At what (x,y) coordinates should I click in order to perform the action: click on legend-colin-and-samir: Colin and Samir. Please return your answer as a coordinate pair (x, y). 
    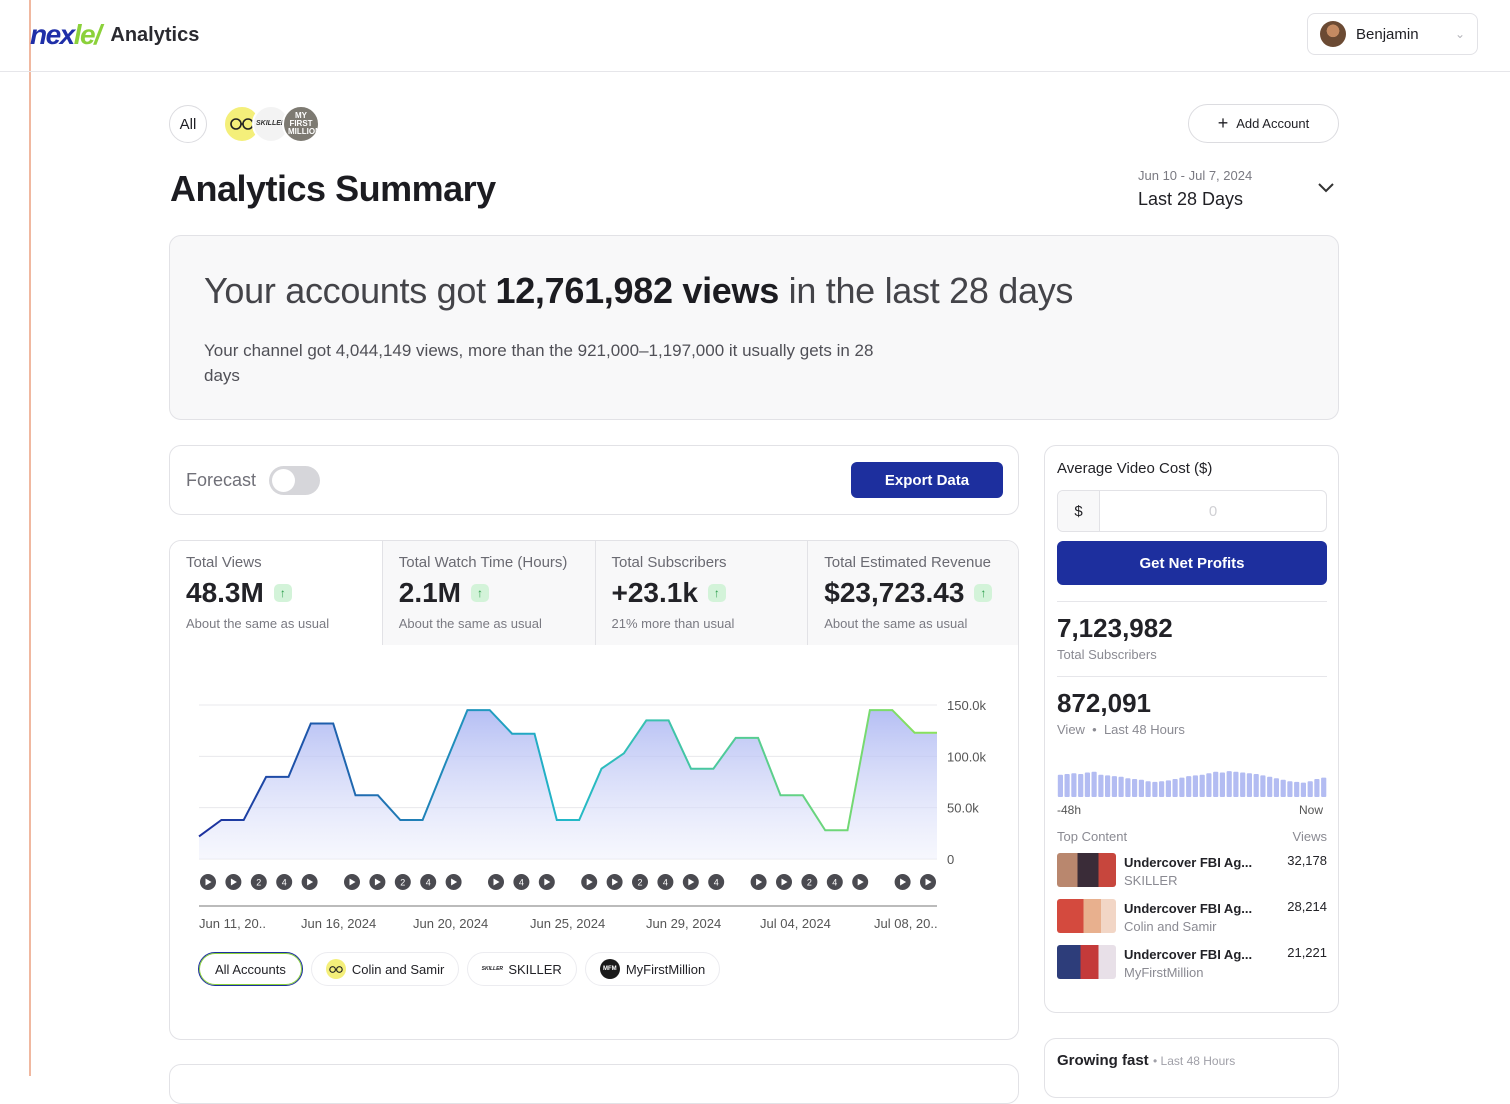
    Looking at the image, I should click on (385, 969).